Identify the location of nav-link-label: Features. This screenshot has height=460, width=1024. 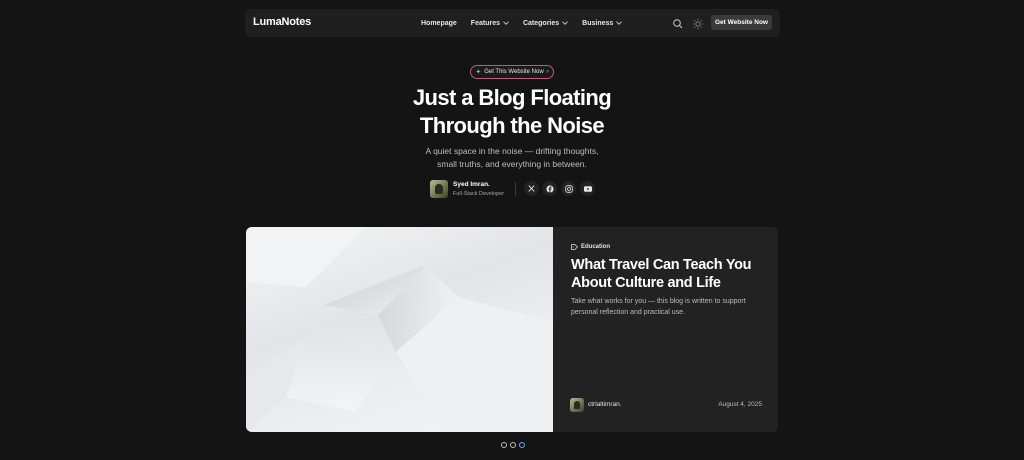
(485, 23).